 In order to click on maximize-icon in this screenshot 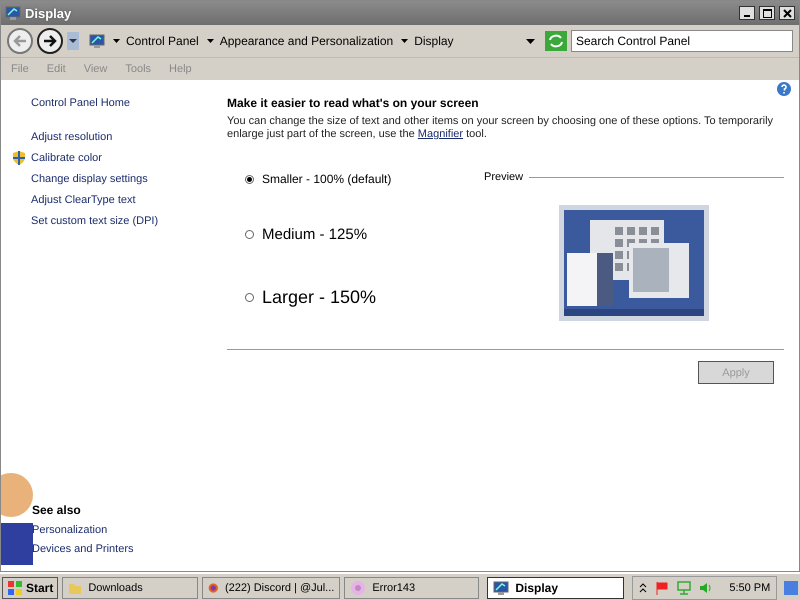, I will do `click(767, 13)`.